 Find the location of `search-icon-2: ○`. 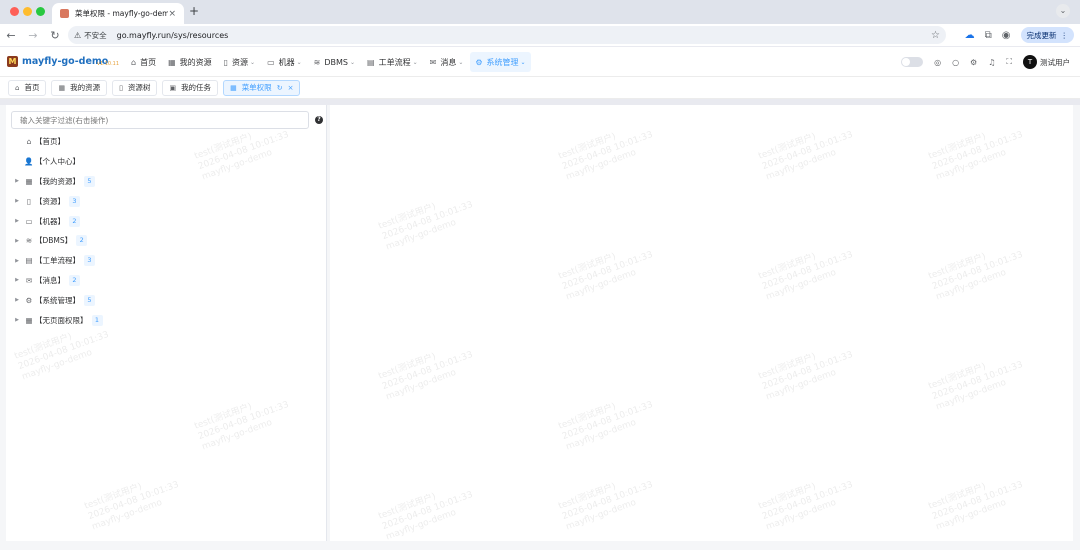

search-icon-2: ○ is located at coordinates (955, 62).